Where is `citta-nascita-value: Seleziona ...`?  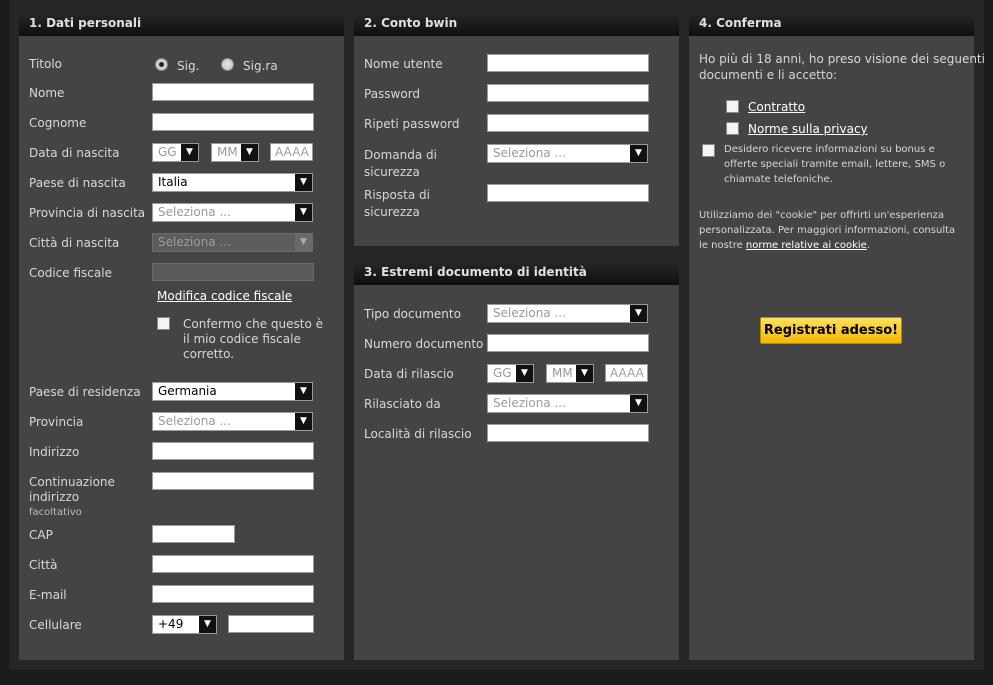
citta-nascita-value: Seleziona ... is located at coordinates (194, 242).